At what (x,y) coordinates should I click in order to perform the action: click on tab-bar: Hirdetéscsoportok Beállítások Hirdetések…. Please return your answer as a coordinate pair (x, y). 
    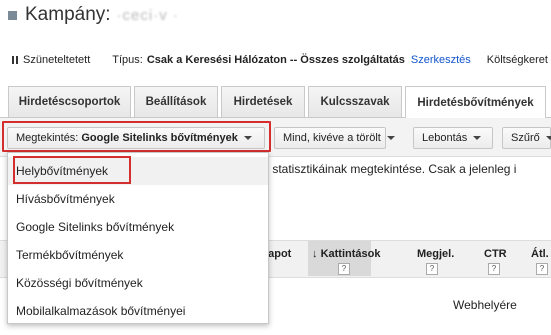
    Looking at the image, I should click on (275, 102).